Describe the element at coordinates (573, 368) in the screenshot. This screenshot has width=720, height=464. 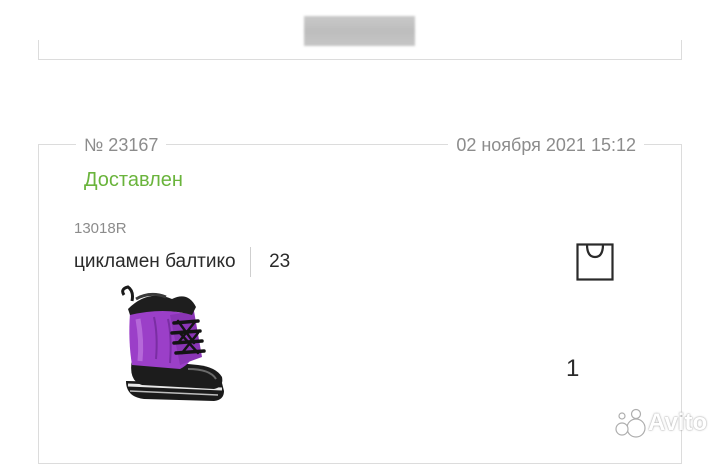
I see `product-quantity: 1` at that location.